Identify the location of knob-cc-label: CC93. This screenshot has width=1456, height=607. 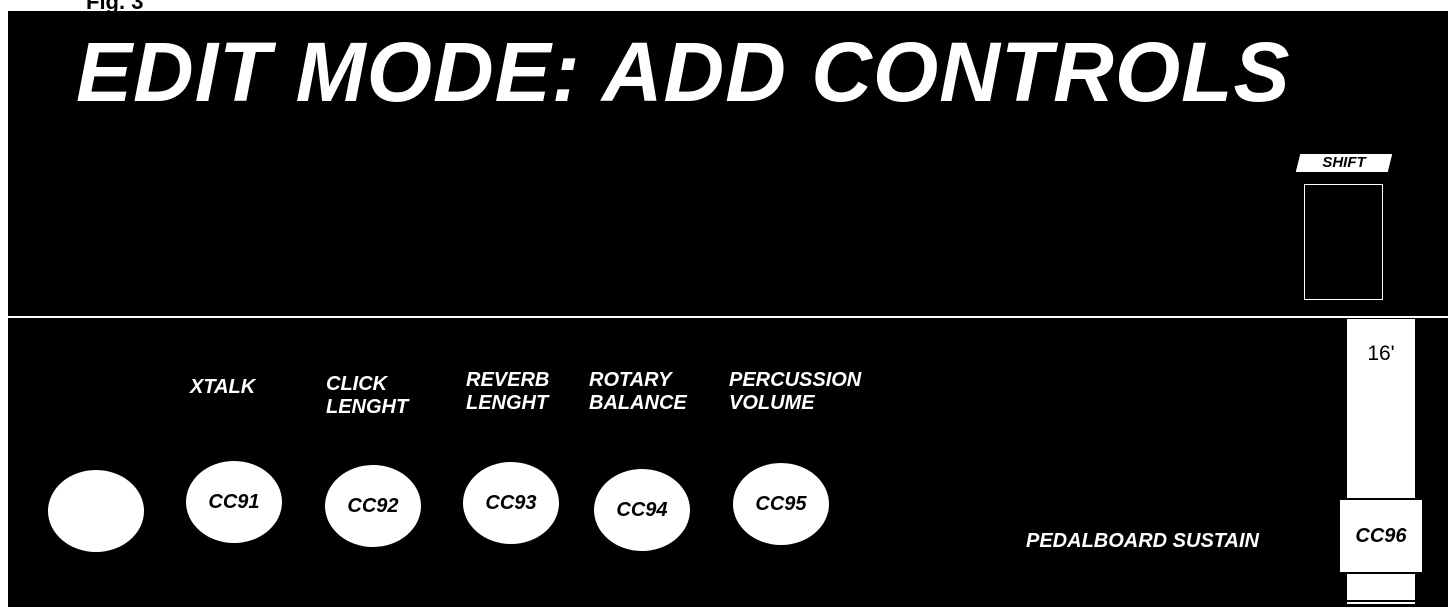
(511, 502).